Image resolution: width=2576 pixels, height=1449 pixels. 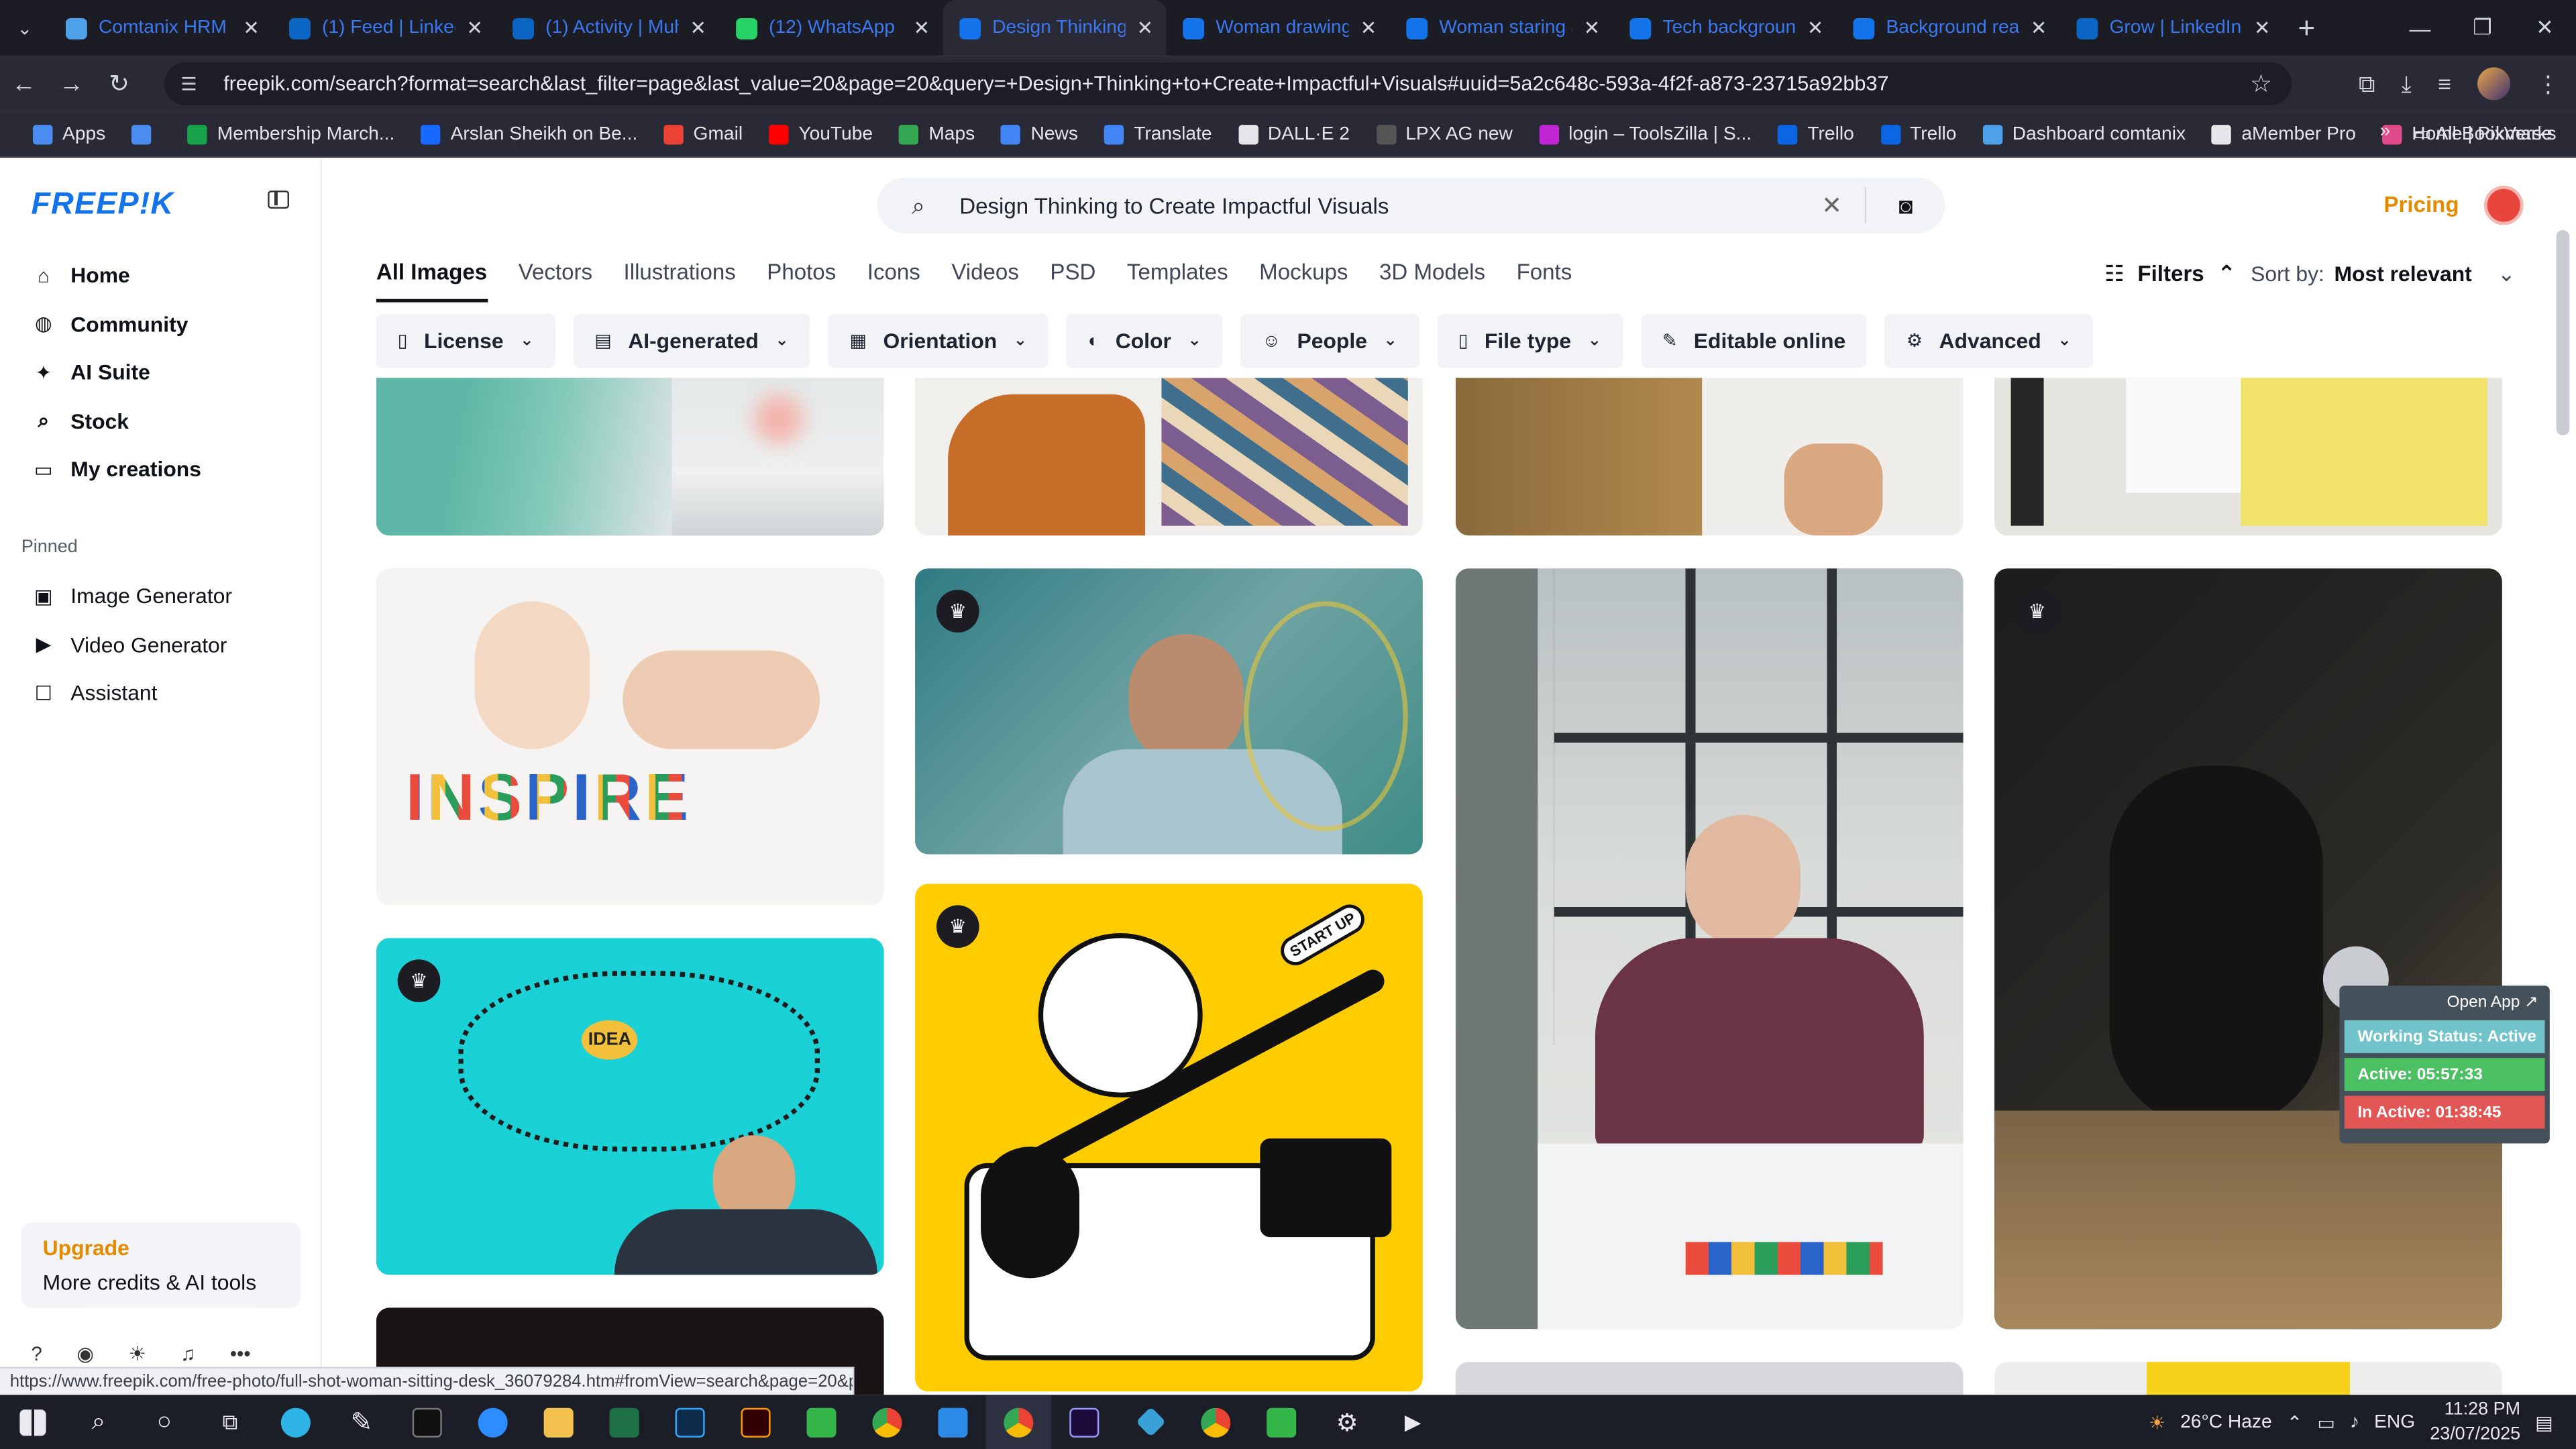 I want to click on filters-button: ☷ Filters ⌃, so click(x=2170, y=274).